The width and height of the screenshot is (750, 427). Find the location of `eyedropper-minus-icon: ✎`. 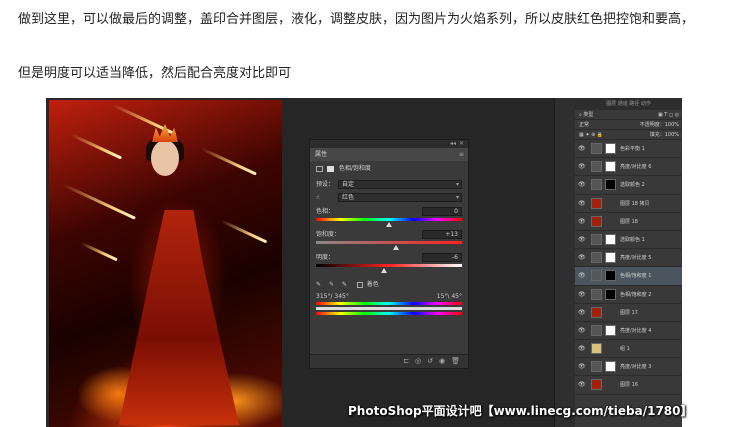

eyedropper-minus-icon: ✎ is located at coordinates (344, 284).